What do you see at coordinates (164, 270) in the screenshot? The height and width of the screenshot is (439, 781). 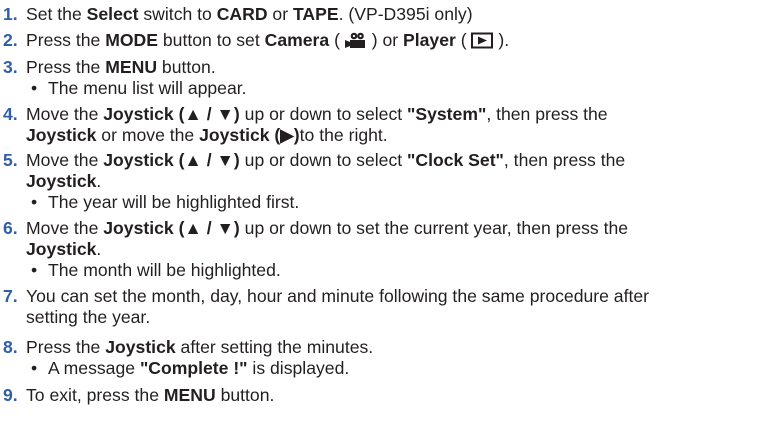 I see `bullet-text: The month will be highlighted.` at bounding box center [164, 270].